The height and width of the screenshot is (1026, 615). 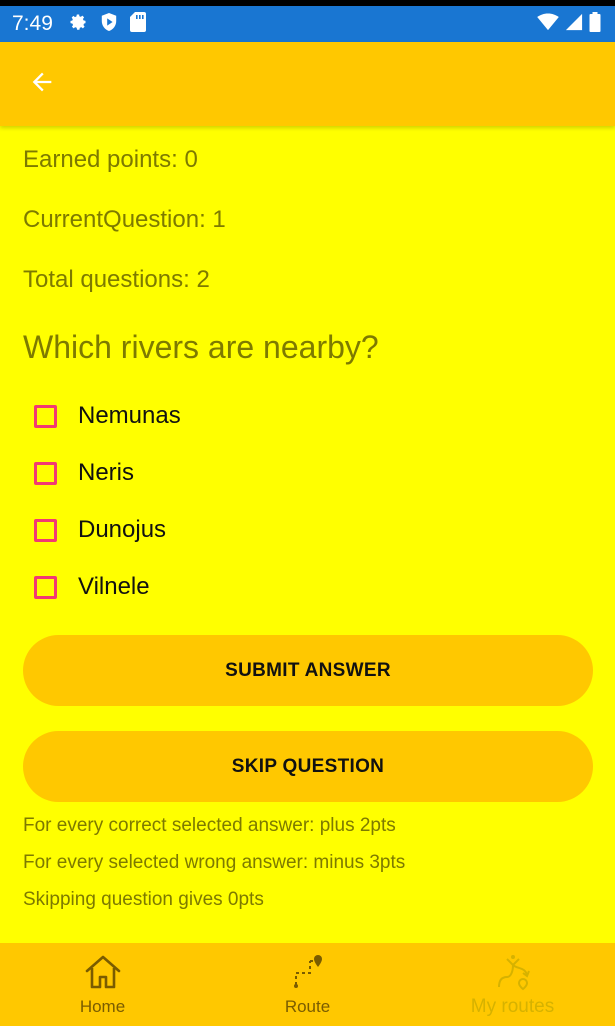 I want to click on option-label: Nemunas, so click(x=129, y=415).